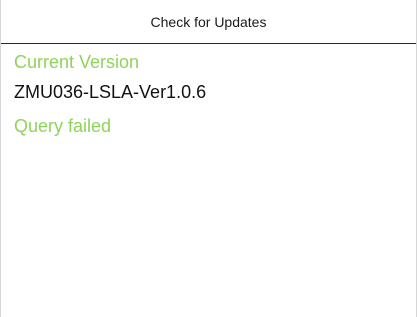 The image size is (417, 317). I want to click on title-bar: Check for Updates, so click(208, 22).